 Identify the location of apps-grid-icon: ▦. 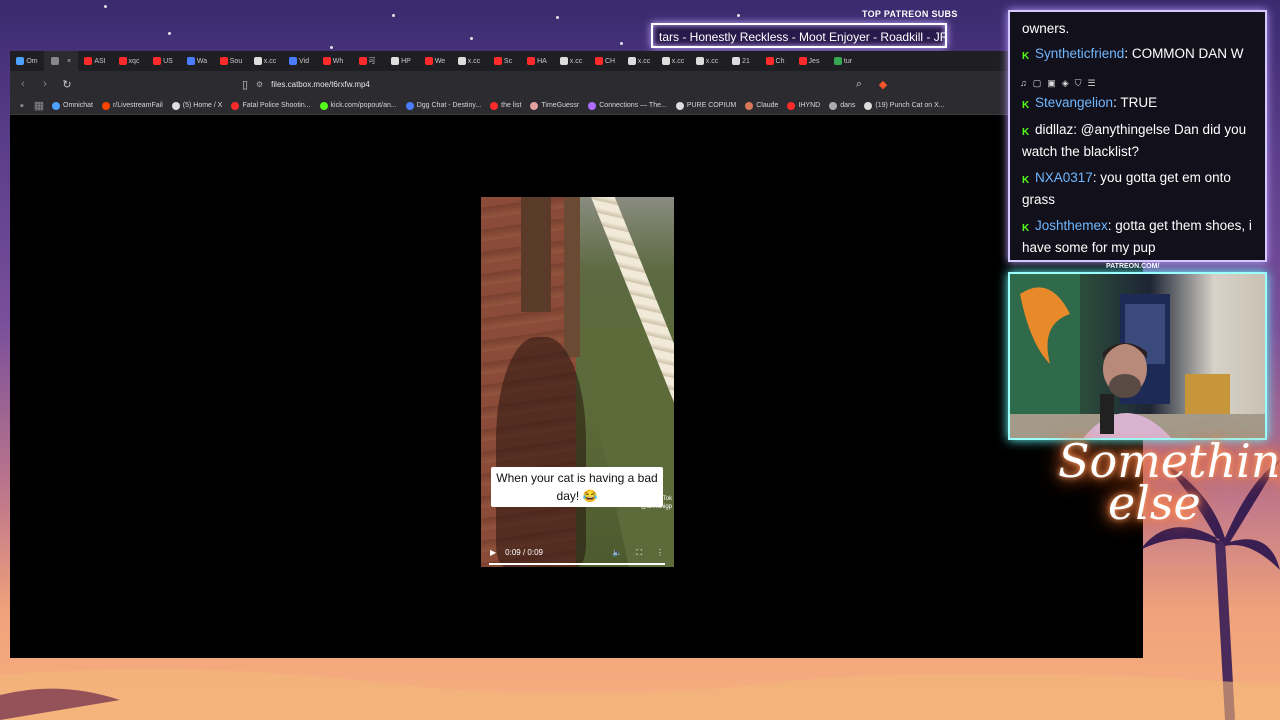
(39, 106).